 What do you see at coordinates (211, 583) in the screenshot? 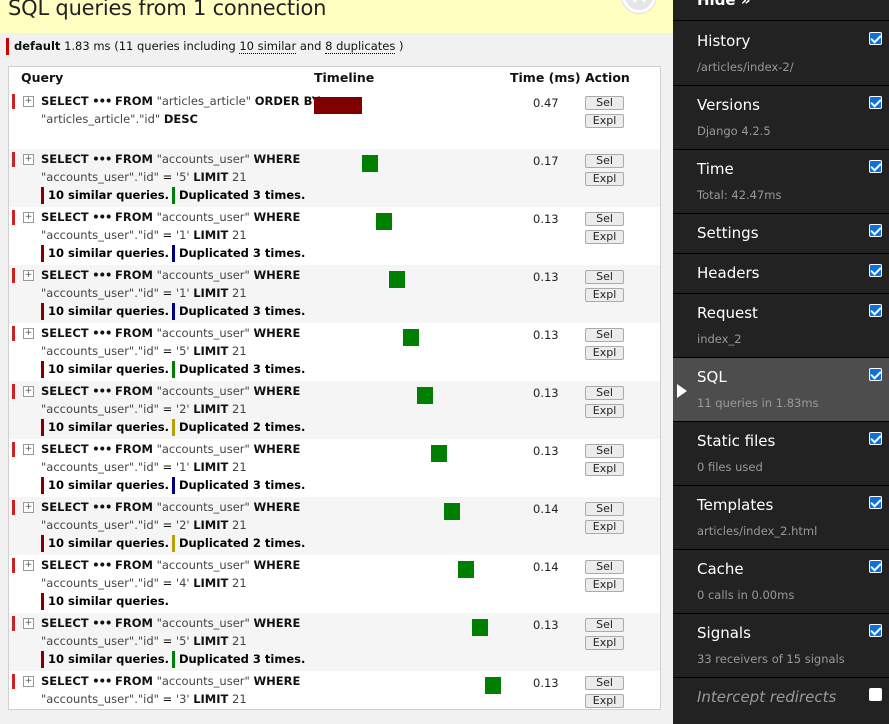
I see `sql-tail: LIMIT` at bounding box center [211, 583].